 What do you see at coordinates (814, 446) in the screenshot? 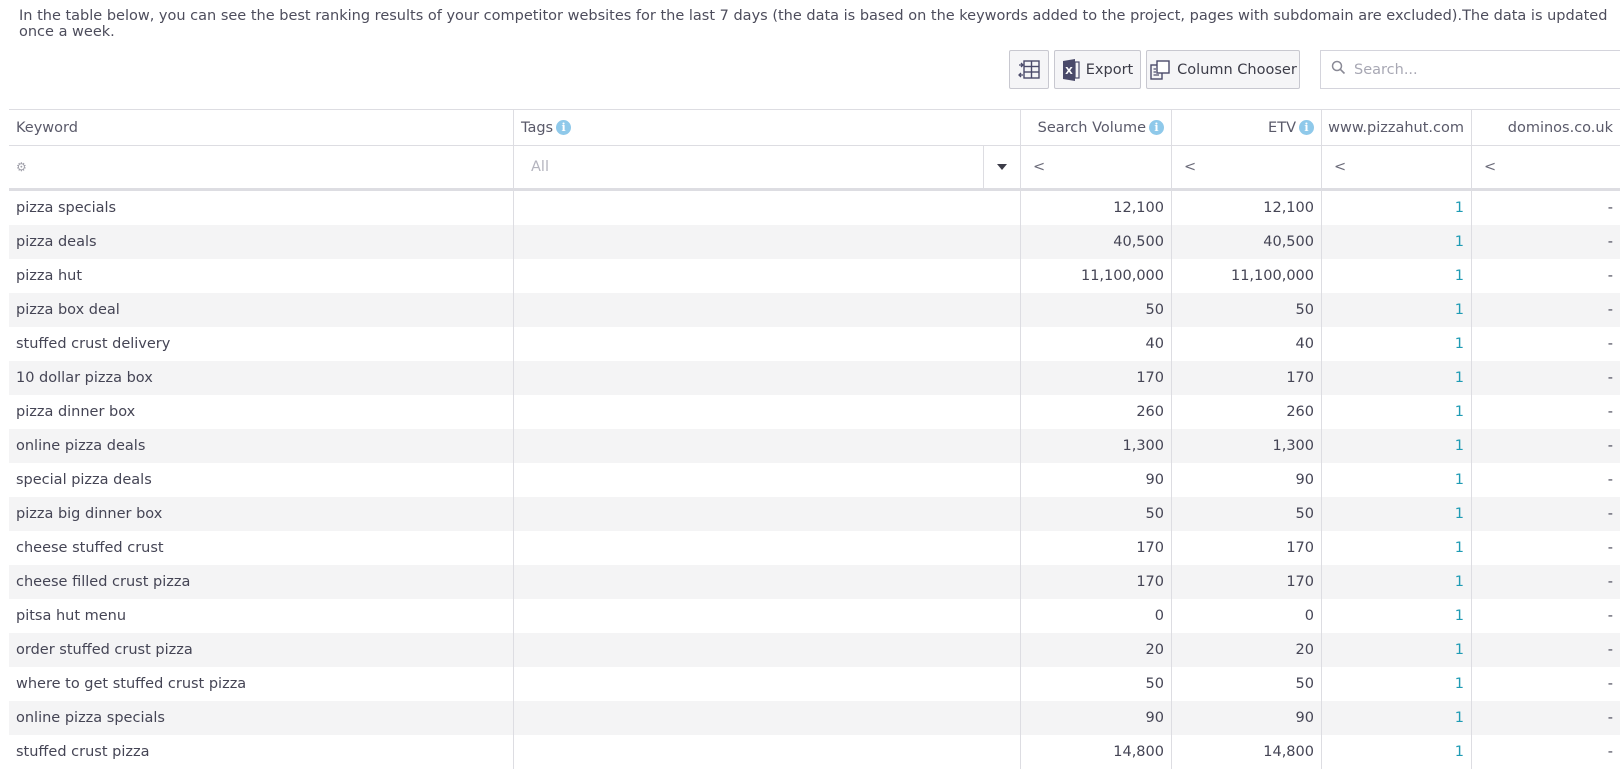
I see `table-row: online pizza deals 1,300 1,300 1 -` at bounding box center [814, 446].